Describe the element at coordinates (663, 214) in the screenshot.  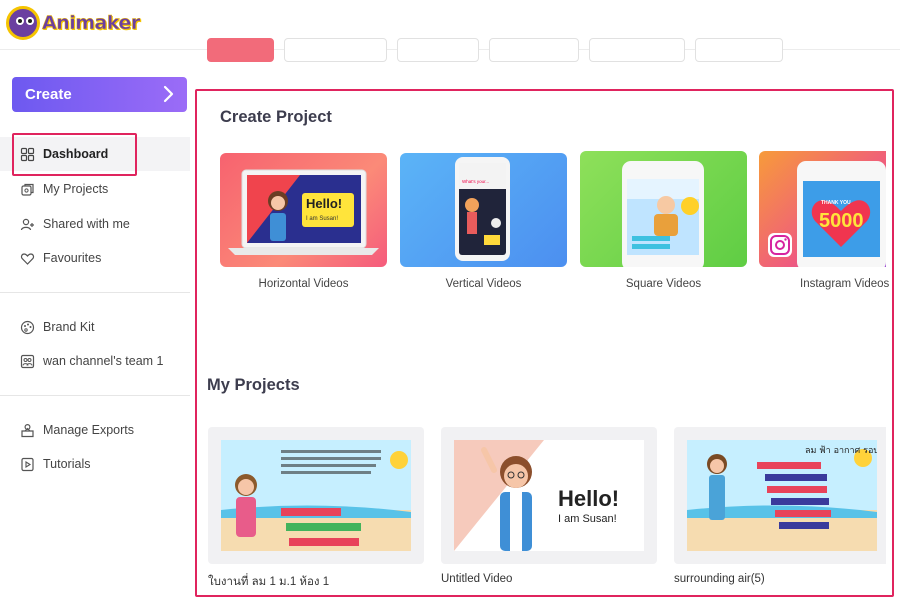
I see `phone-square-thumbnail` at that location.